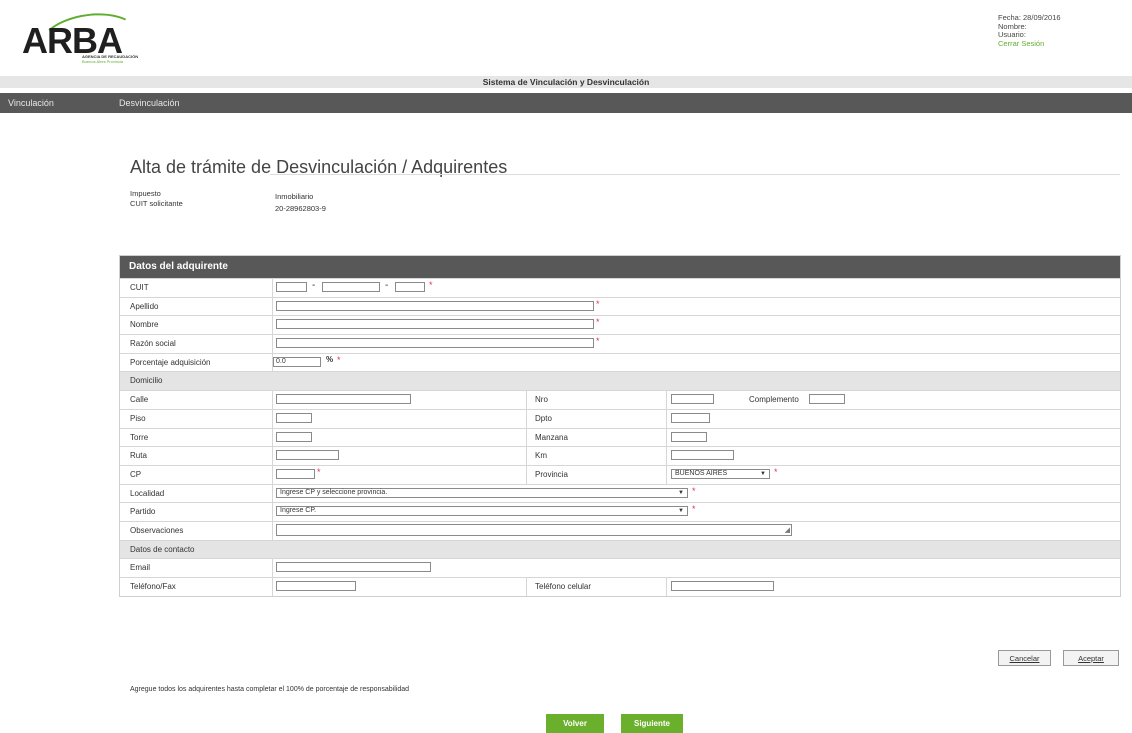 This screenshot has width=1132, height=733. I want to click on observaciones-label: Observaciones, so click(157, 530).